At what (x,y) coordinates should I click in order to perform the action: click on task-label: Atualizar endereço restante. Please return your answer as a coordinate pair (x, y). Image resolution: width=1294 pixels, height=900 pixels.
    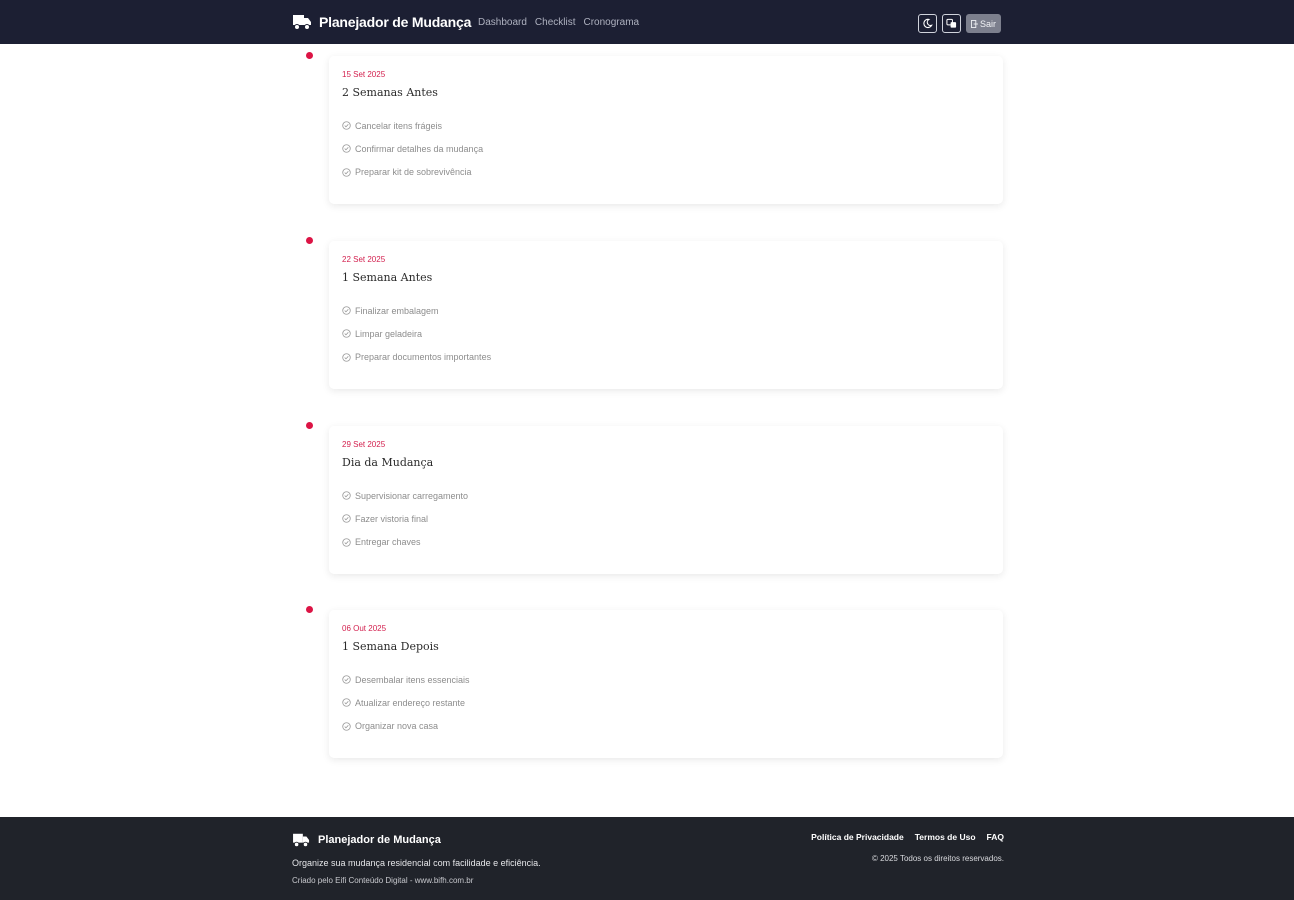
    Looking at the image, I should click on (410, 702).